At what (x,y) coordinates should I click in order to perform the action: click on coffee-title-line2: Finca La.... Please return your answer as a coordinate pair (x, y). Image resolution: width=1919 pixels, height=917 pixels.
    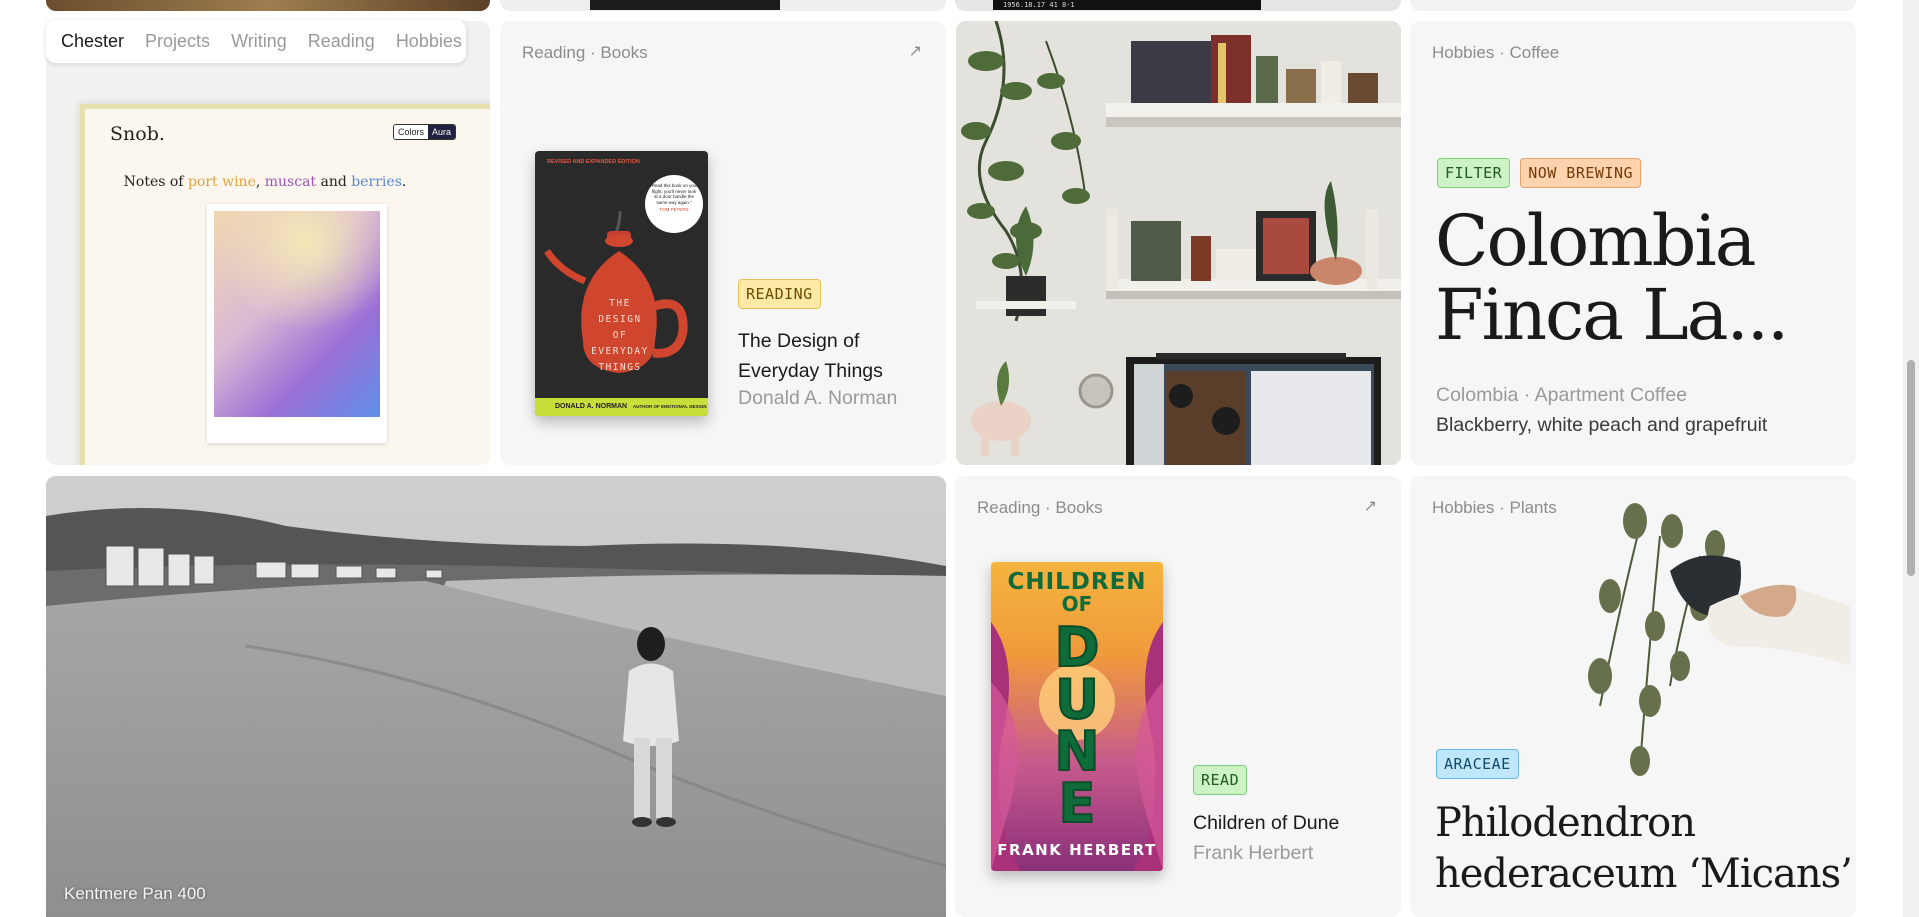
    Looking at the image, I should click on (1612, 315).